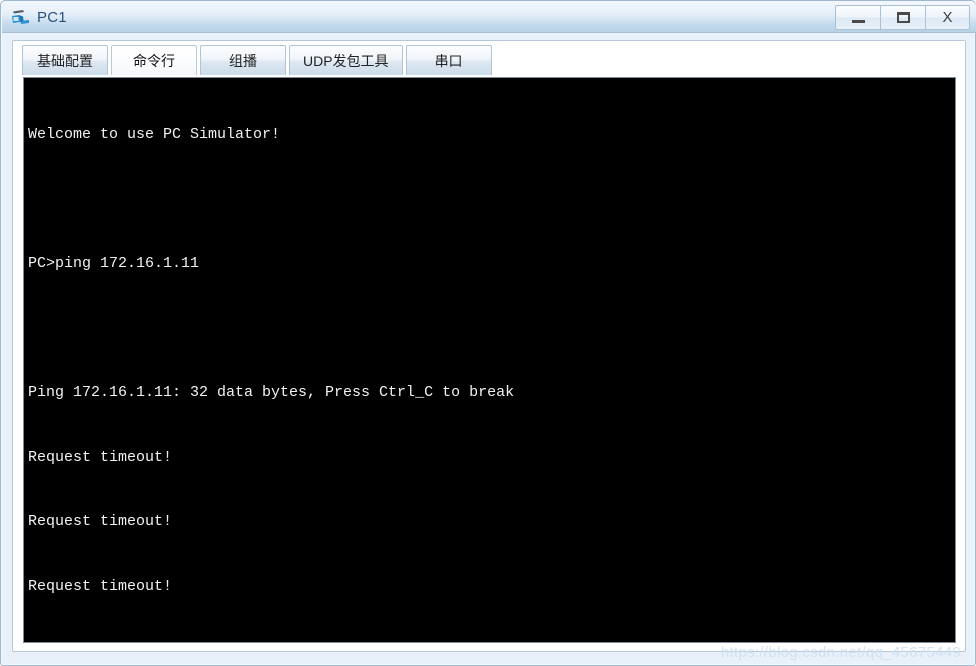 The image size is (976, 666). Describe the element at coordinates (346, 60) in the screenshot. I see `tab-udp-packet-tool: UDP发包工具` at that location.